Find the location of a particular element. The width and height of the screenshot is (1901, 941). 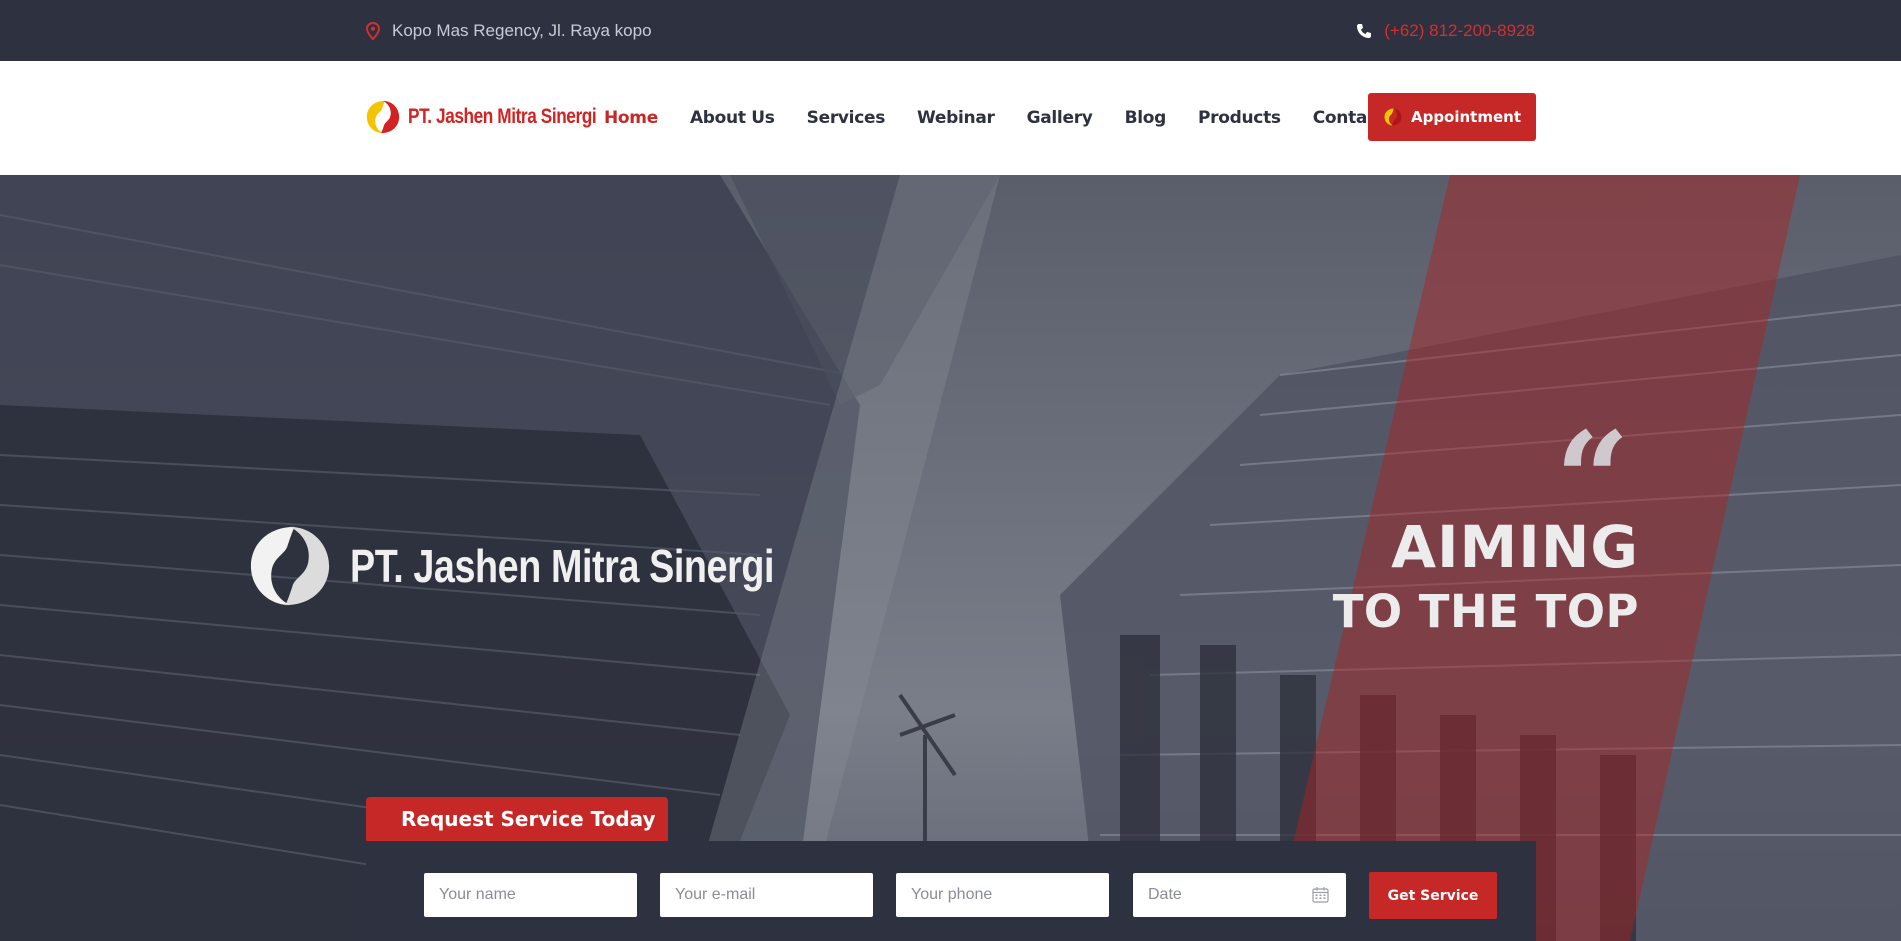

name-input is located at coordinates (530, 895).